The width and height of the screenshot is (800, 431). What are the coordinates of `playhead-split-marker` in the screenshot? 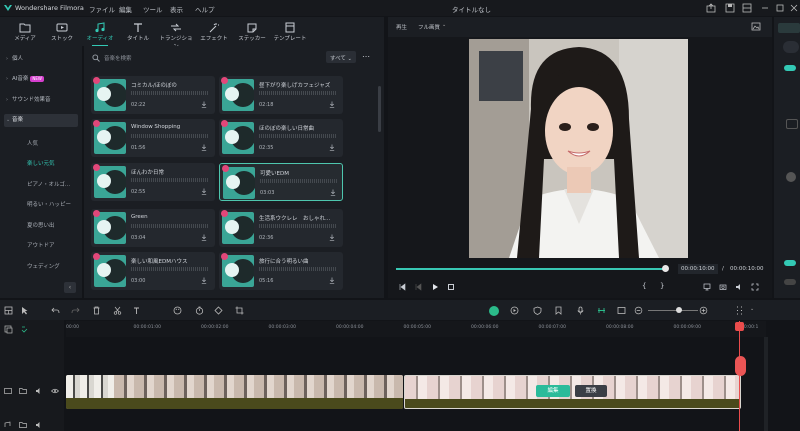 It's located at (740, 366).